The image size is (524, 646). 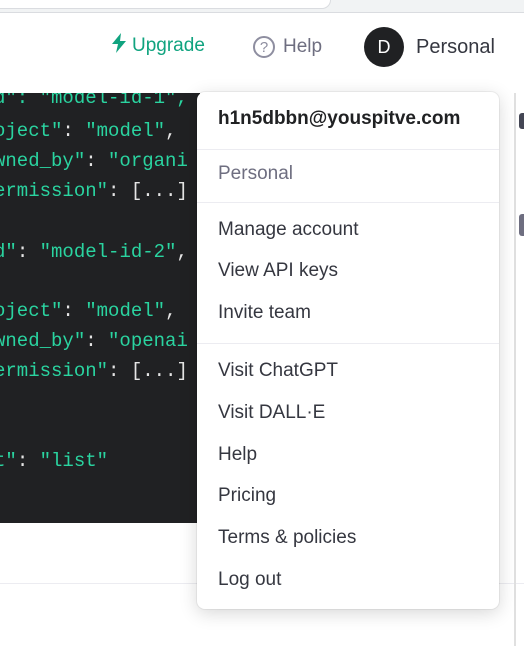 I want to click on upgrade-label: Upgrade, so click(x=168, y=45).